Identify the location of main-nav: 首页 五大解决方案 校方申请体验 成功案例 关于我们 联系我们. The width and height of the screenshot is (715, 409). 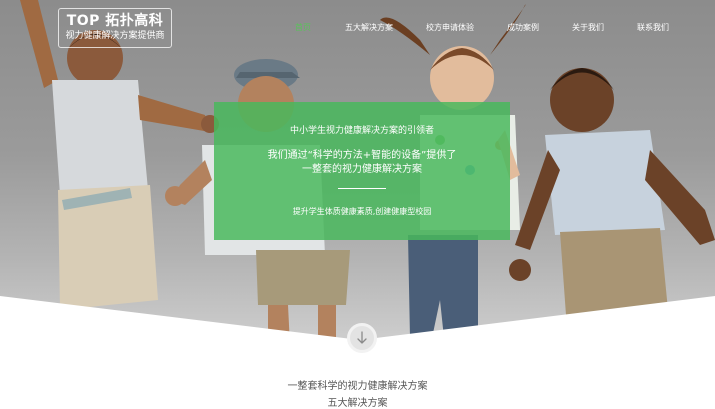
(357, 29).